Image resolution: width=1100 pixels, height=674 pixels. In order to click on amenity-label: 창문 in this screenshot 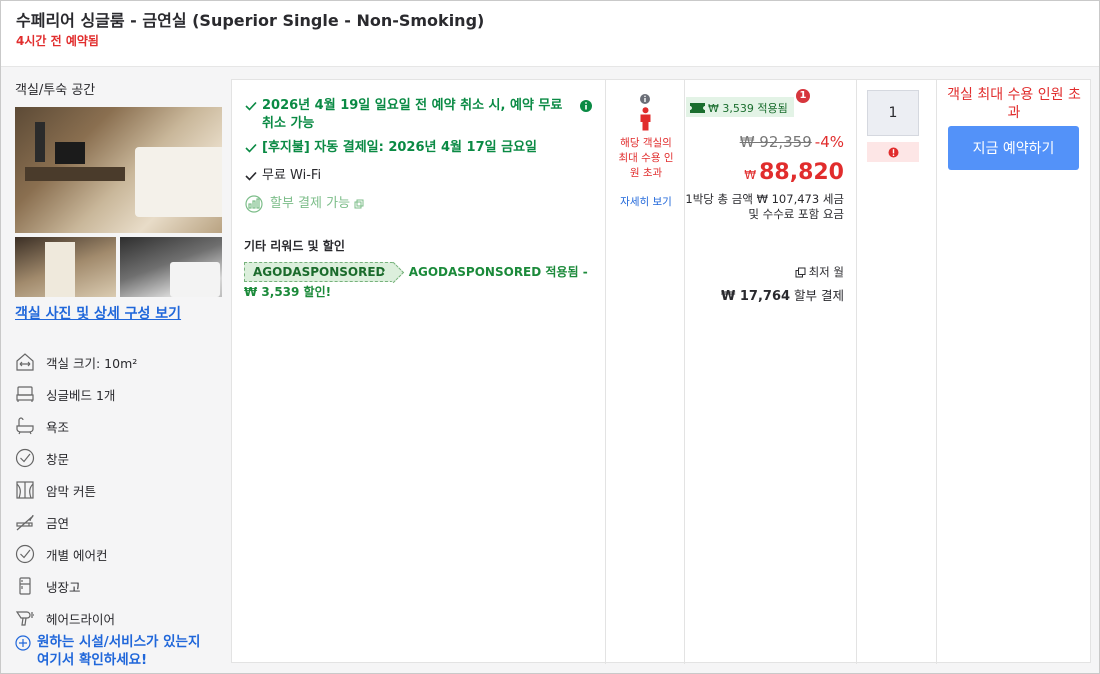, I will do `click(58, 459)`.